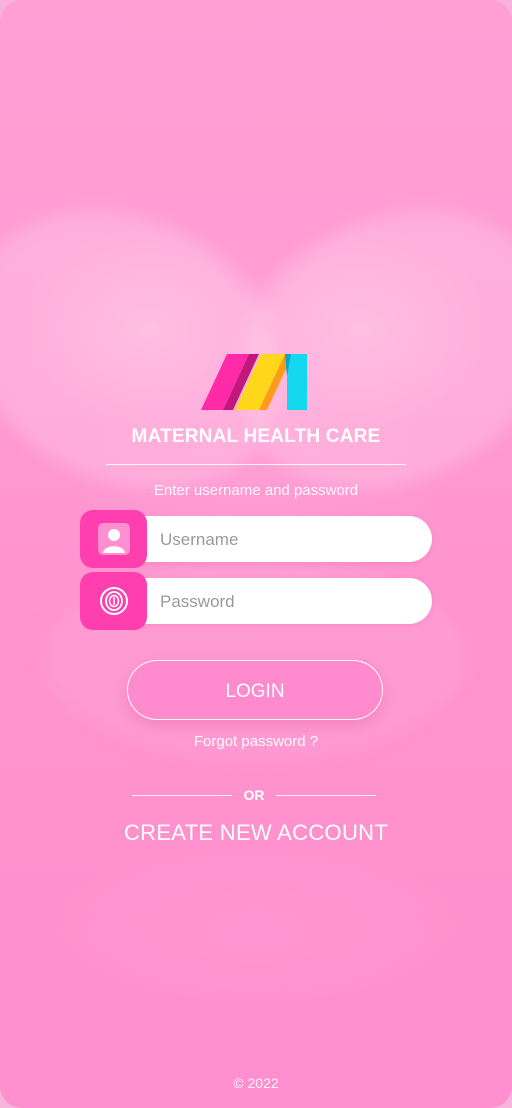 The width and height of the screenshot is (512, 1108). What do you see at coordinates (256, 436) in the screenshot?
I see `app-title: MATERNAL HEALTH CARE` at bounding box center [256, 436].